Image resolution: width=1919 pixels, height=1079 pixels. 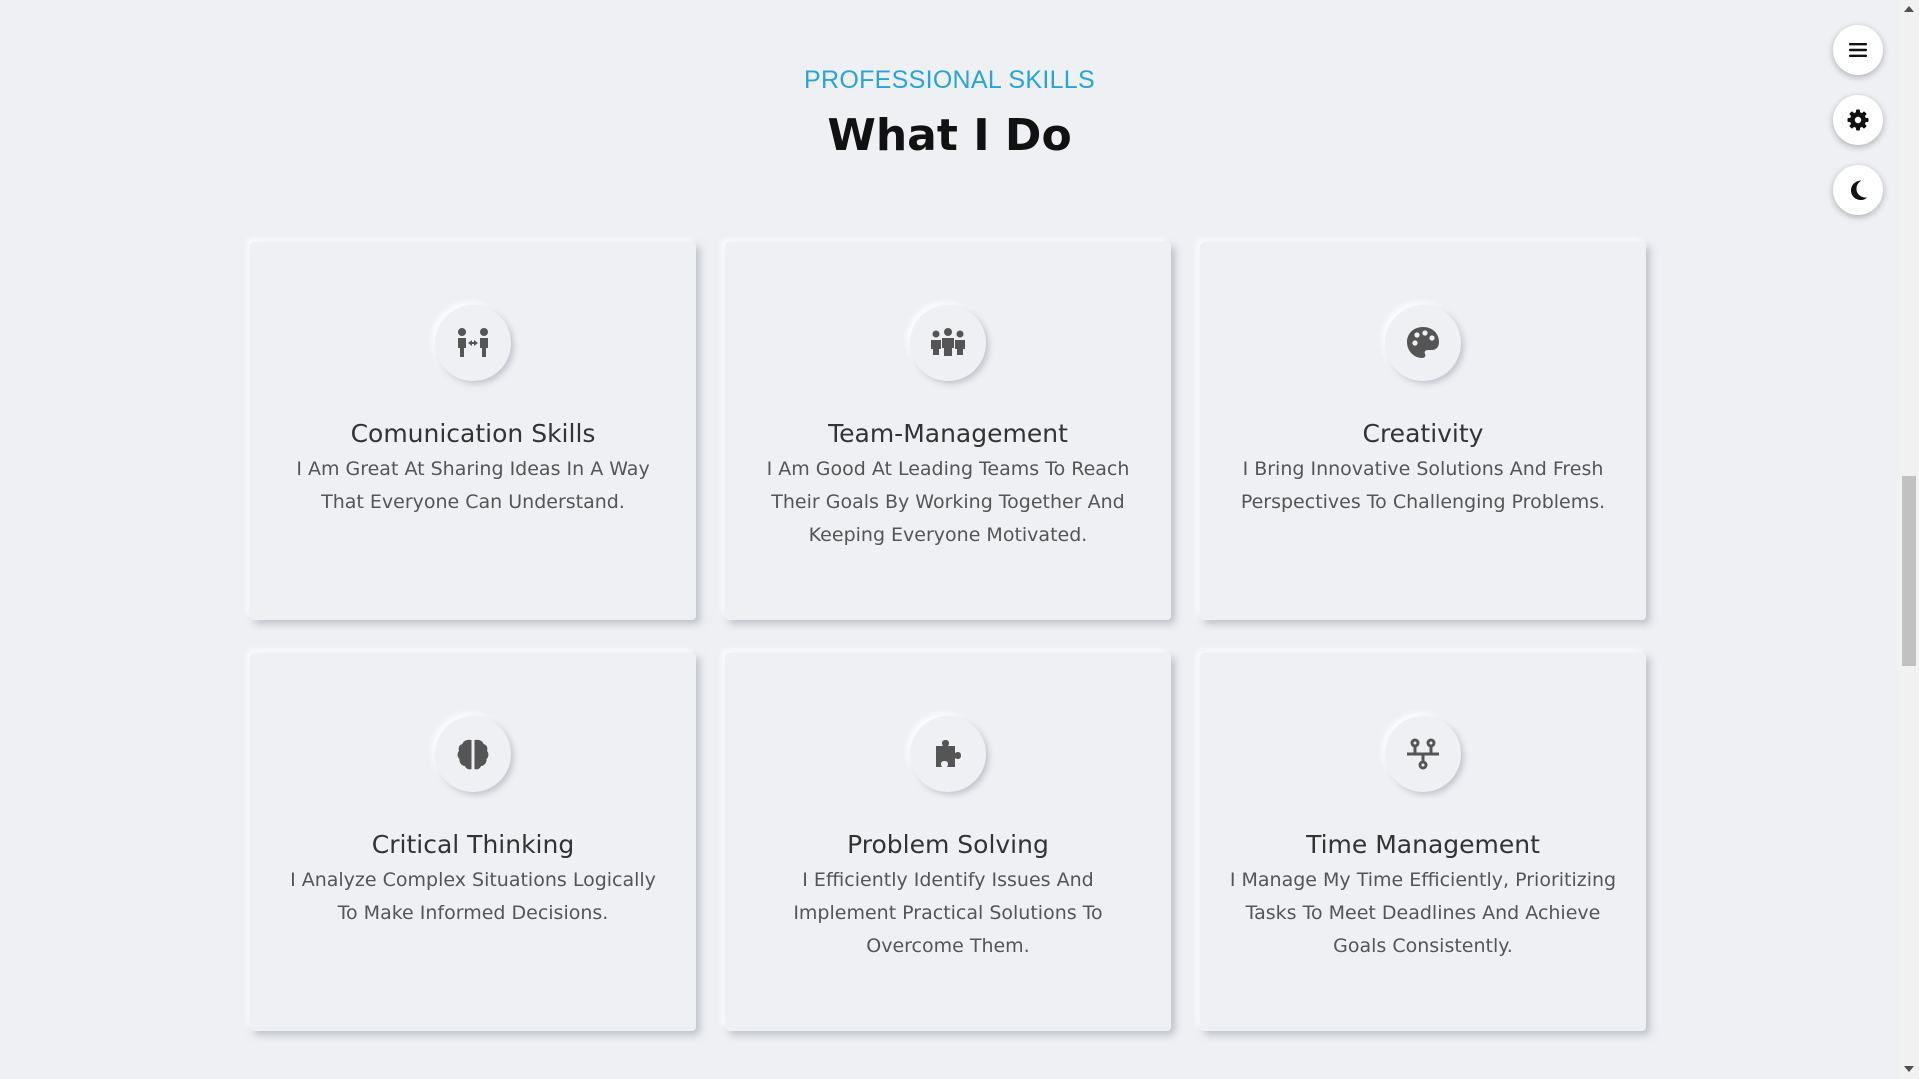 I want to click on menu-button, so click(x=1858, y=50).